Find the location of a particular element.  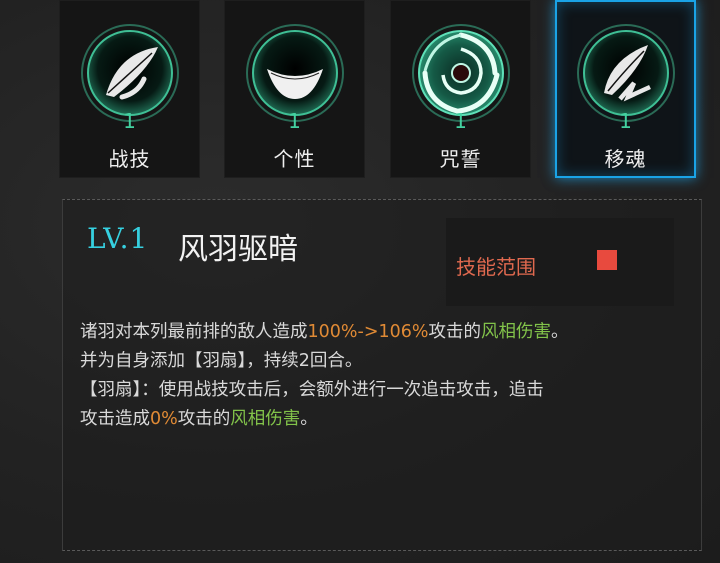

description-line: 攻击造成0%攻击的风相伤害。 is located at coordinates (390, 419).